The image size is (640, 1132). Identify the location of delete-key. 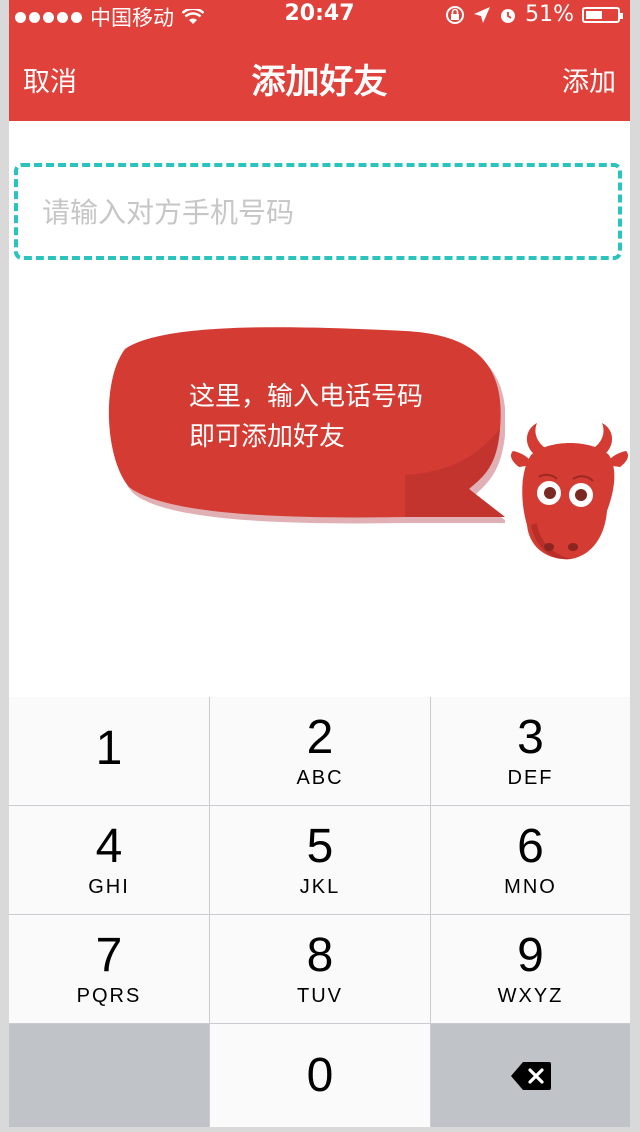
(530, 1075).